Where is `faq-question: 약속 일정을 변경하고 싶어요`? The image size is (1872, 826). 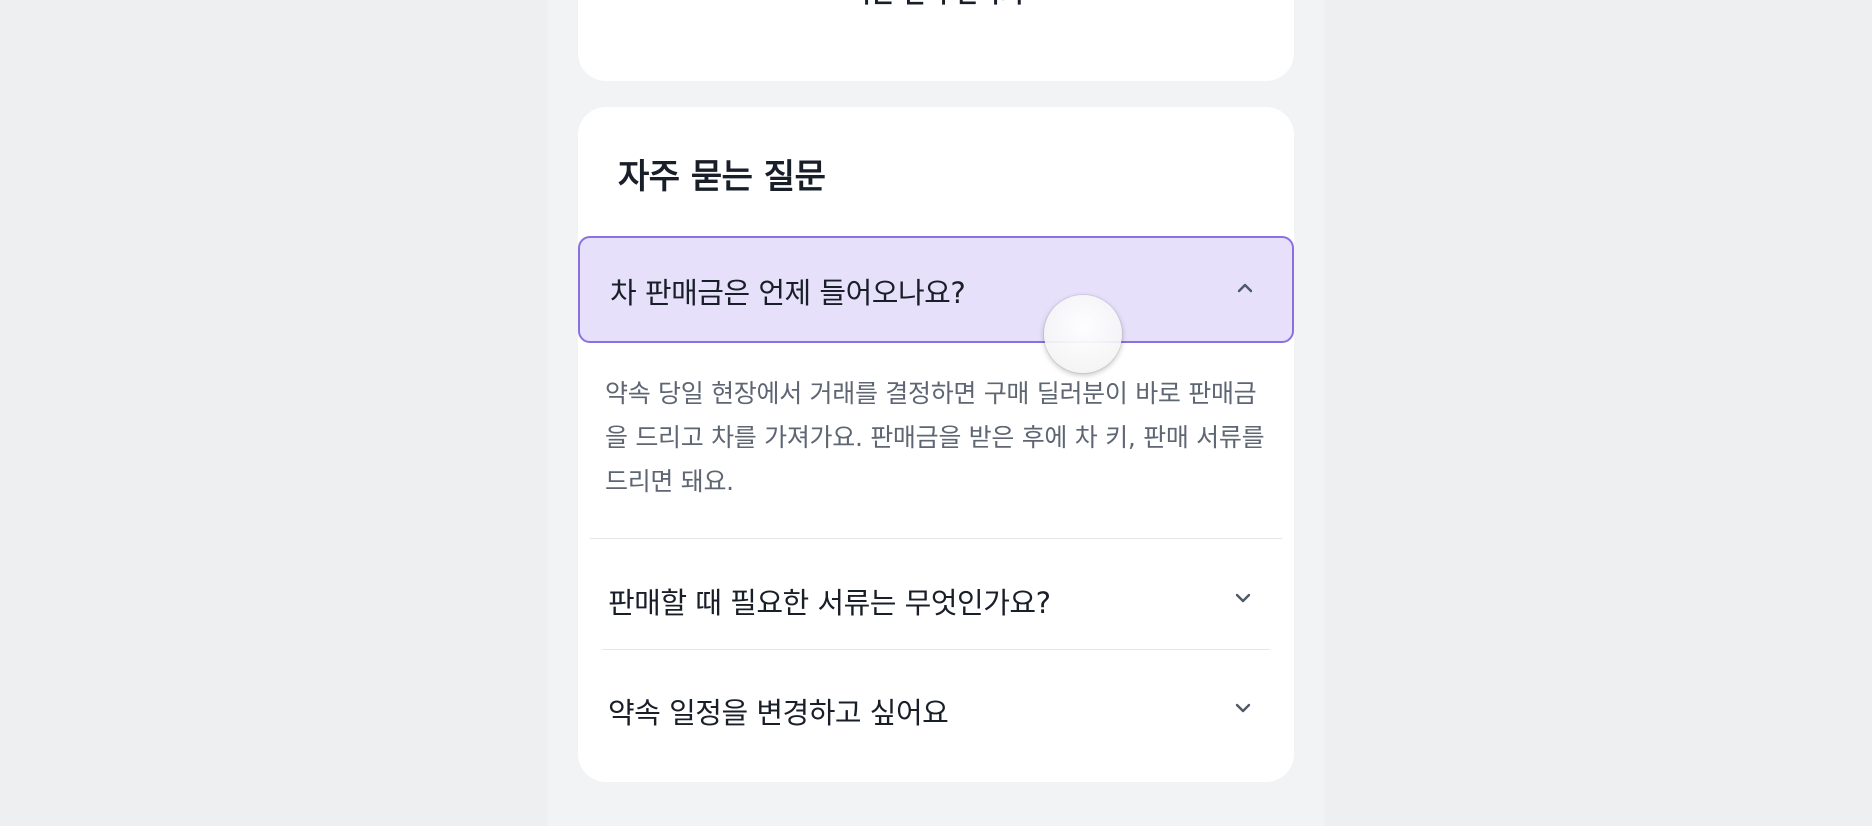 faq-question: 약속 일정을 변경하고 싶어요 is located at coordinates (778, 713).